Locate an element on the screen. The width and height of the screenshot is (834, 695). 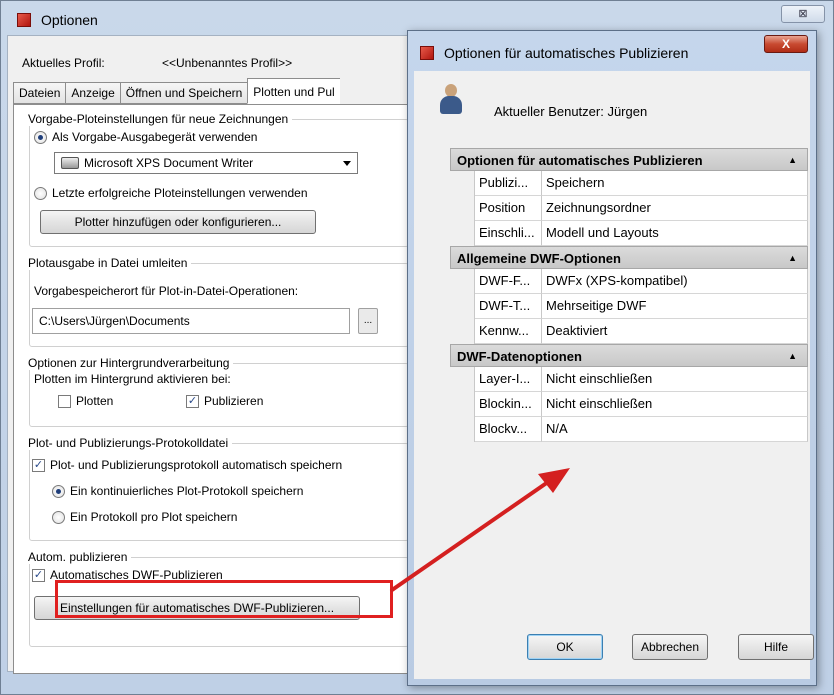
checkbox-bg-publish-row: ✓ Publizieren is located at coordinates (224, 401).